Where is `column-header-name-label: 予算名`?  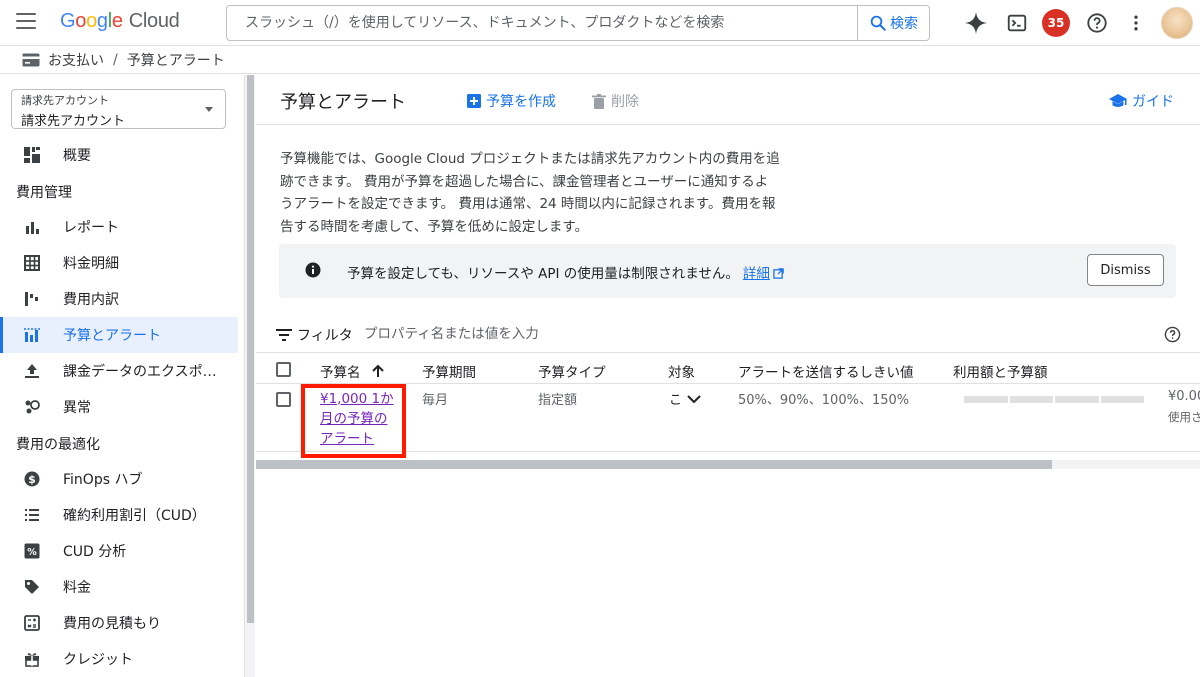
column-header-name-label: 予算名 is located at coordinates (340, 373).